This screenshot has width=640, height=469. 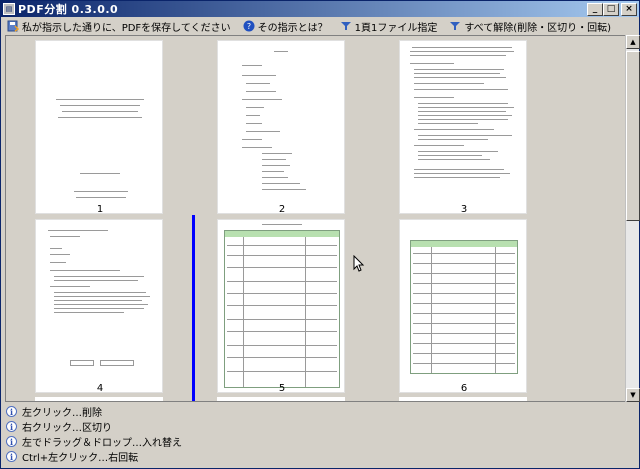 I want to click on help-button: ? その指示とは？, so click(x=285, y=26).